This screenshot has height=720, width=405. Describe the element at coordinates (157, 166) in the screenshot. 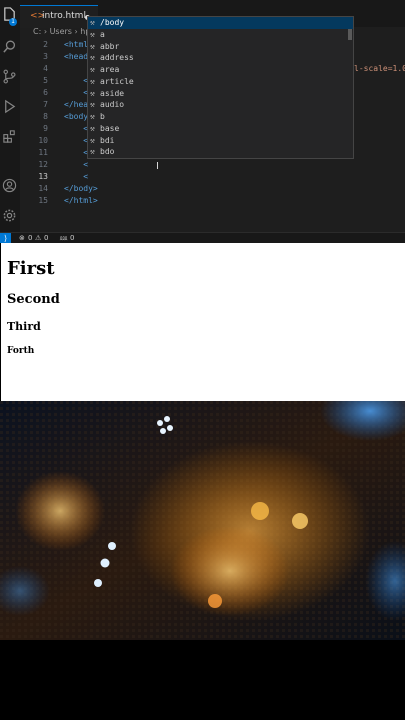

I see `text-cursor-icon: I` at that location.